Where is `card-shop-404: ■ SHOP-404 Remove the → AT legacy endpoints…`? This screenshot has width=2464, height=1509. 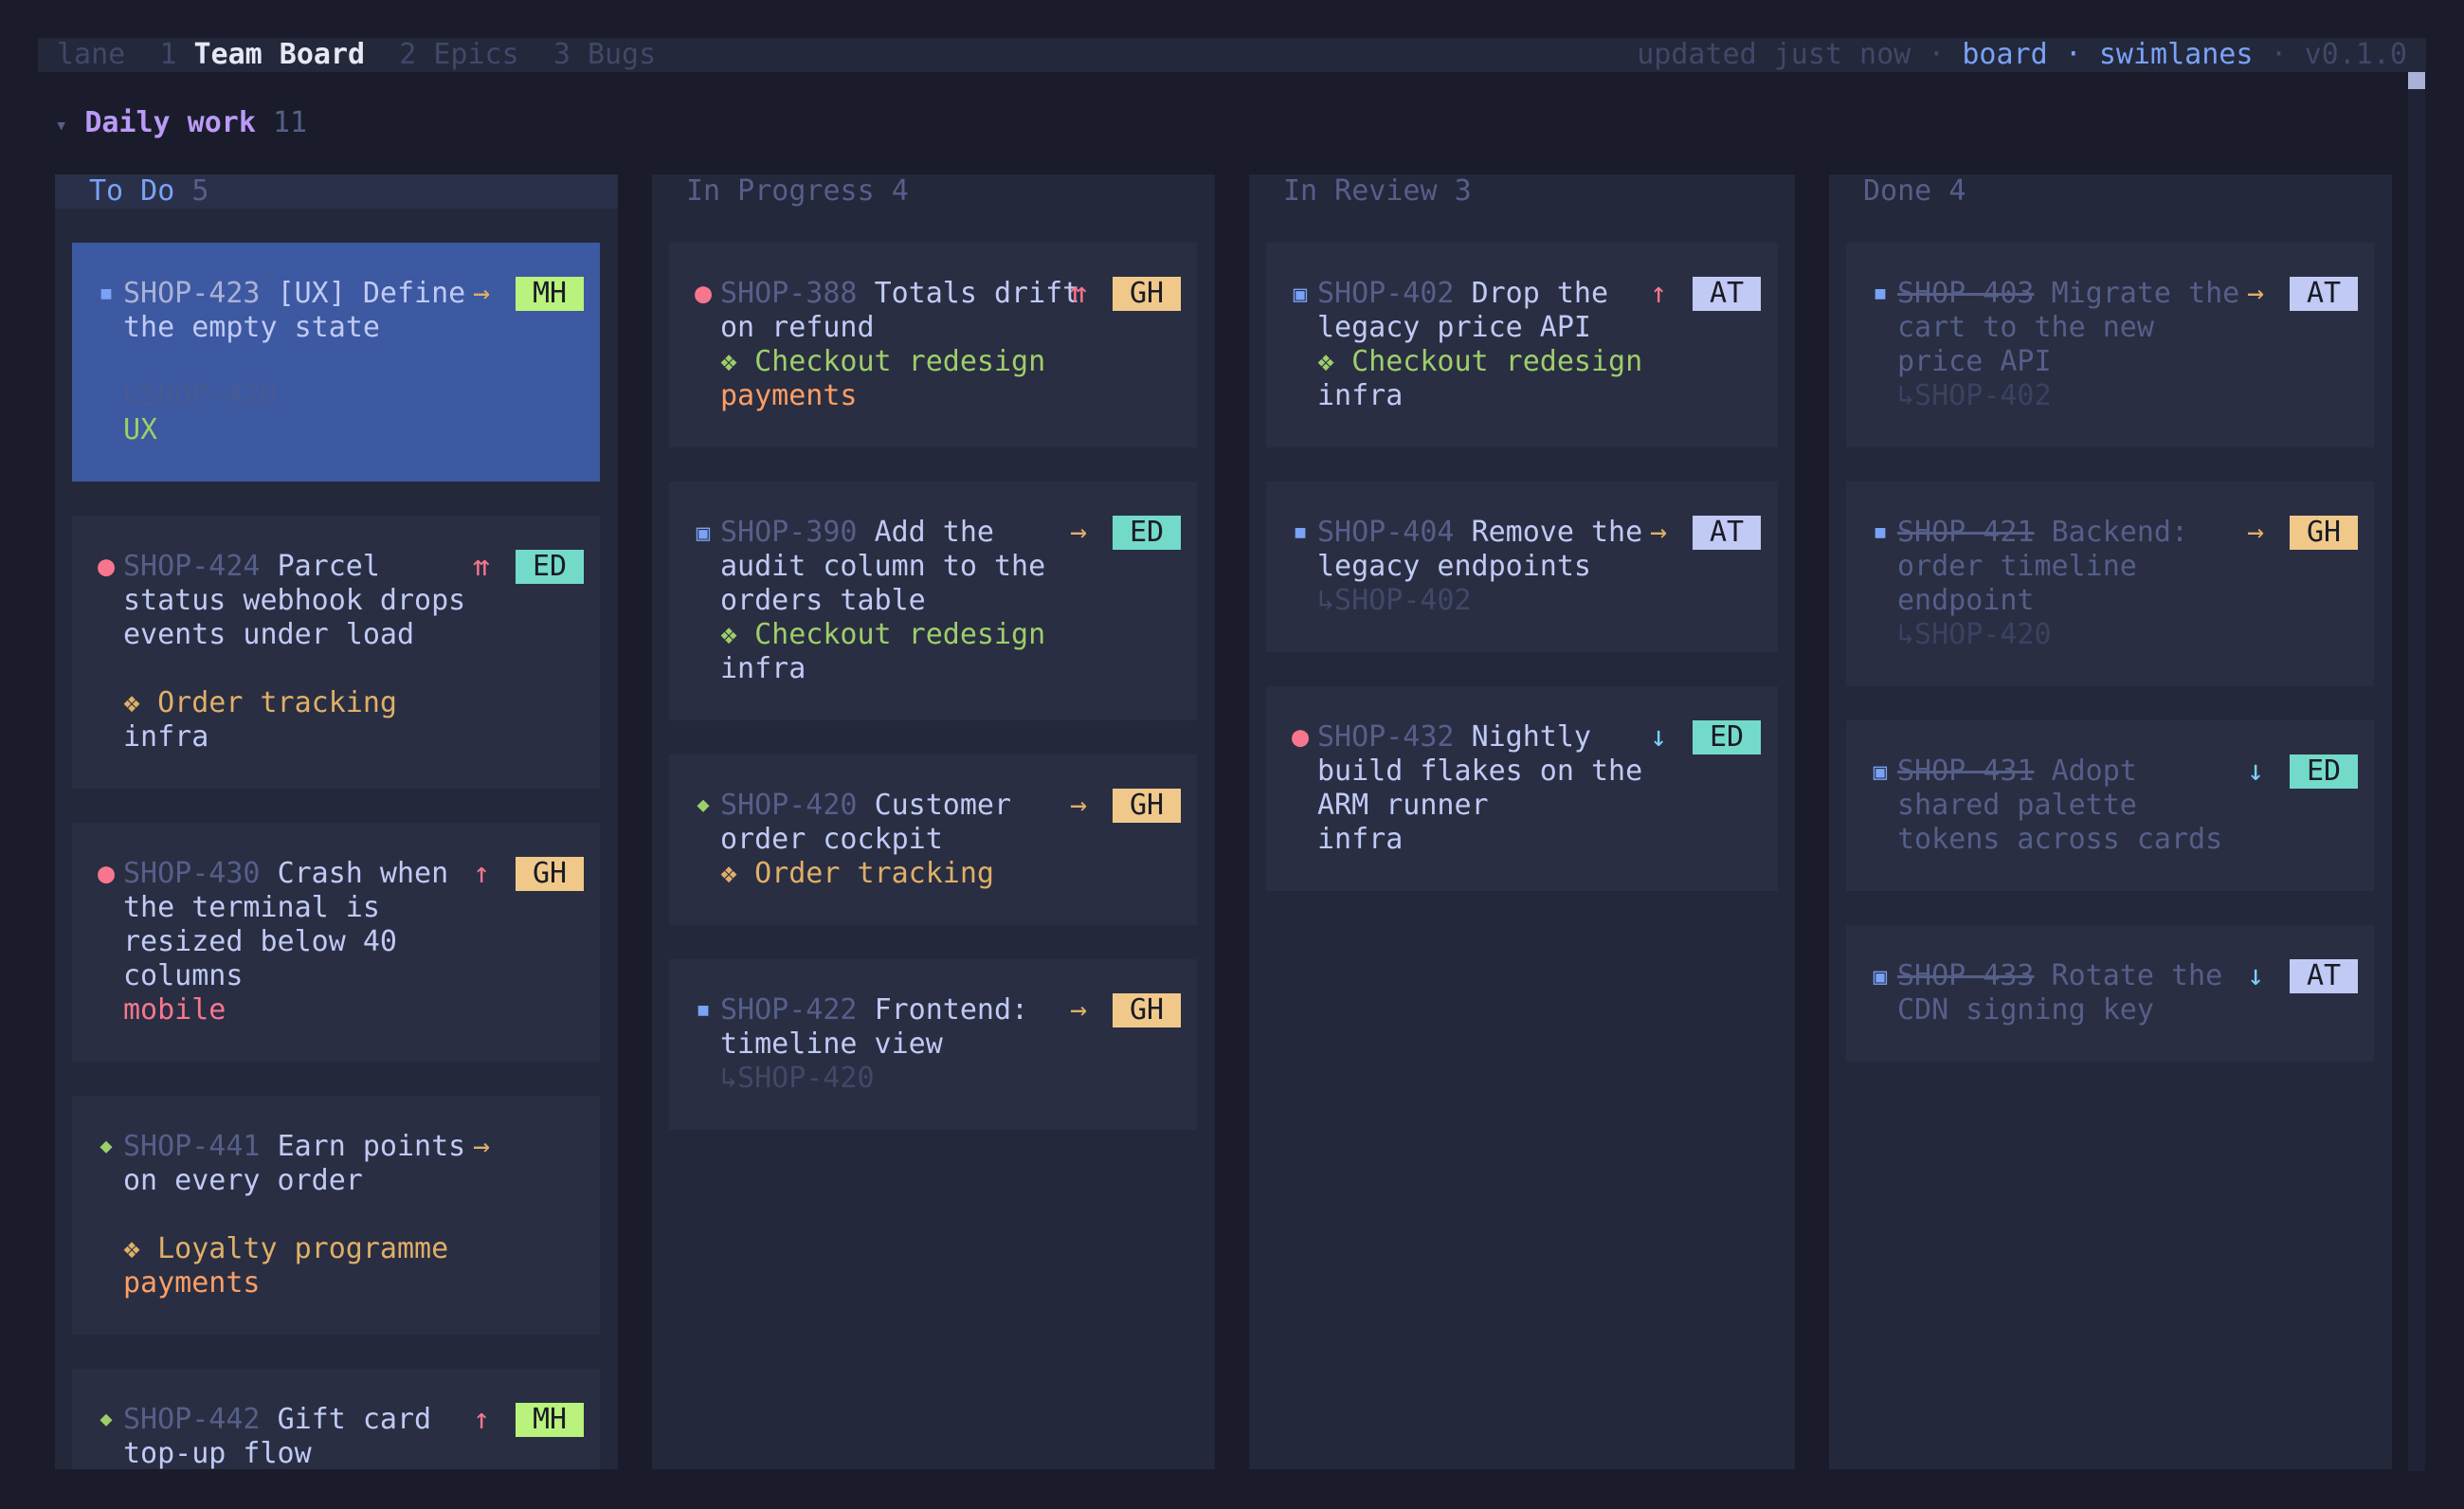 card-shop-404: ■ SHOP-404 Remove the → AT legacy endpoints… is located at coordinates (1522, 567).